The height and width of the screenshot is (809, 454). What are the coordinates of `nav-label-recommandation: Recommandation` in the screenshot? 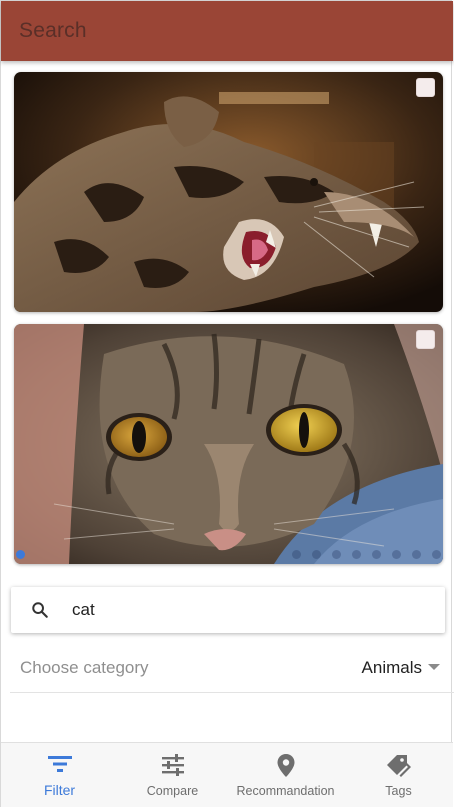 It's located at (285, 791).